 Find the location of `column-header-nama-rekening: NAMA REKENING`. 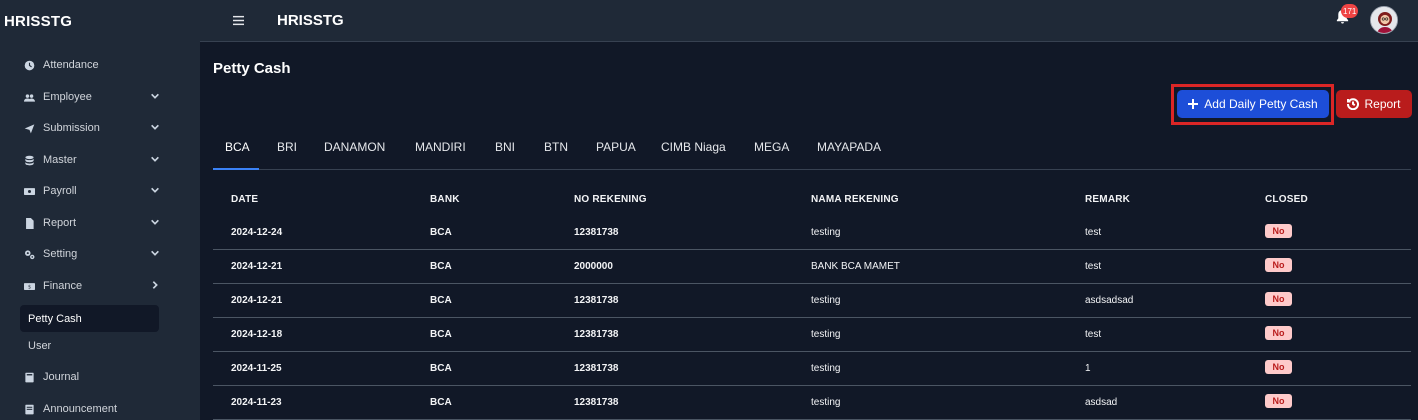

column-header-nama-rekening: NAMA REKENING is located at coordinates (855, 199).